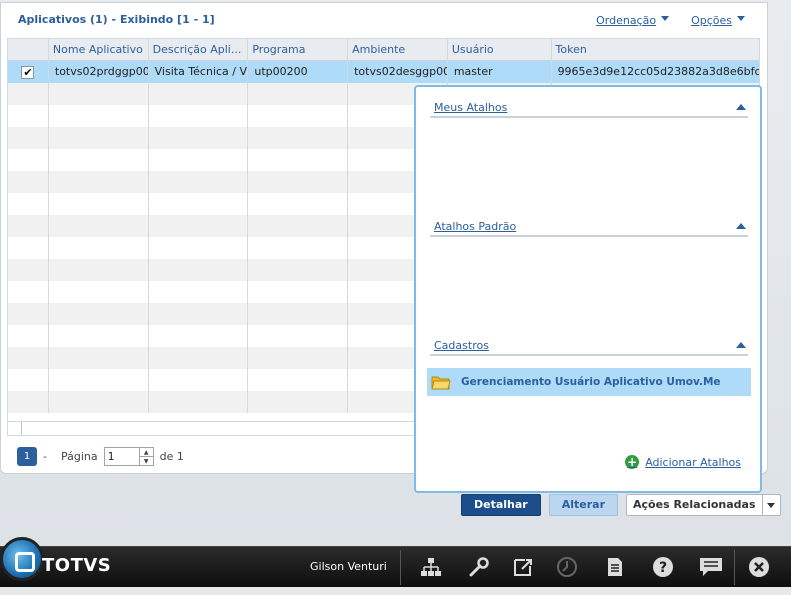 The image size is (791, 595). Describe the element at coordinates (28, 49) in the screenshot. I see `select-column-header` at that location.